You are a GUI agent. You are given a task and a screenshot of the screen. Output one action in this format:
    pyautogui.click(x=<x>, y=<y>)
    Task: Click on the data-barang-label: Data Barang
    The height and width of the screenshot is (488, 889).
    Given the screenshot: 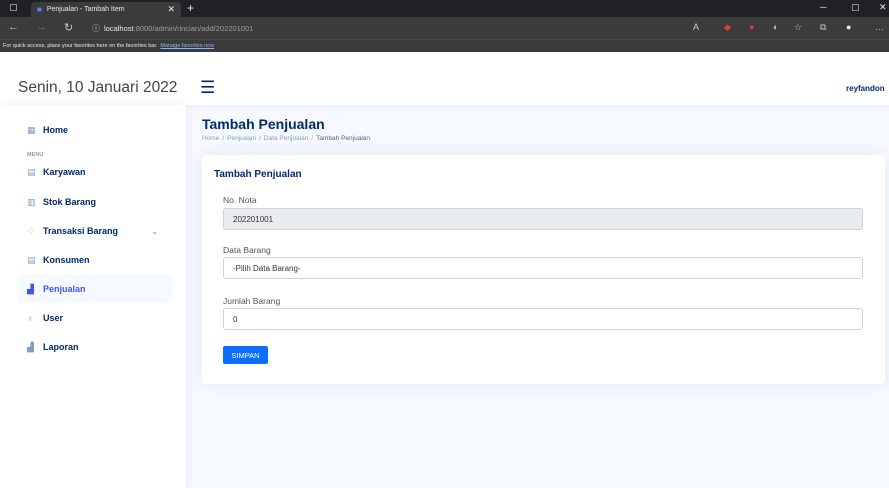 What is the action you would take?
    pyautogui.click(x=247, y=250)
    